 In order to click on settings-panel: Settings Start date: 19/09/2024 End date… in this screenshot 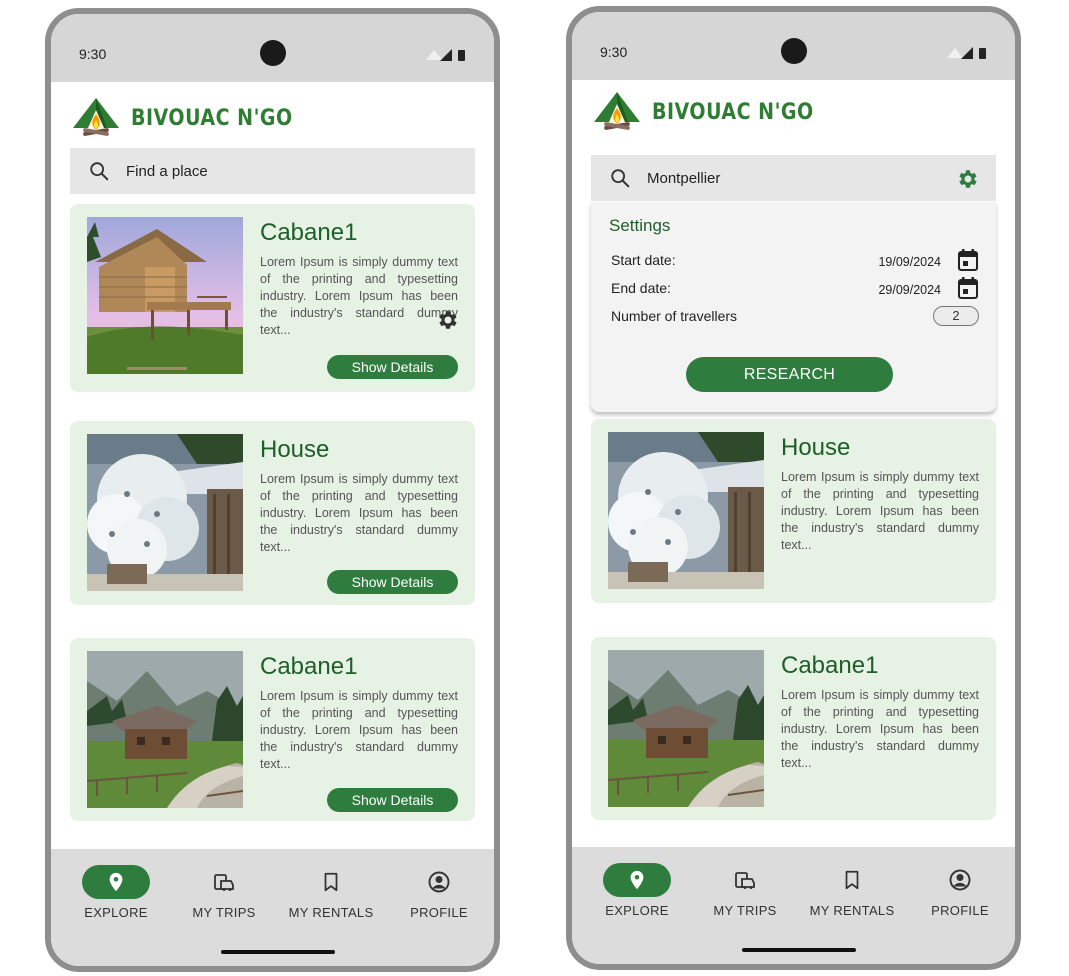, I will do `click(793, 307)`.